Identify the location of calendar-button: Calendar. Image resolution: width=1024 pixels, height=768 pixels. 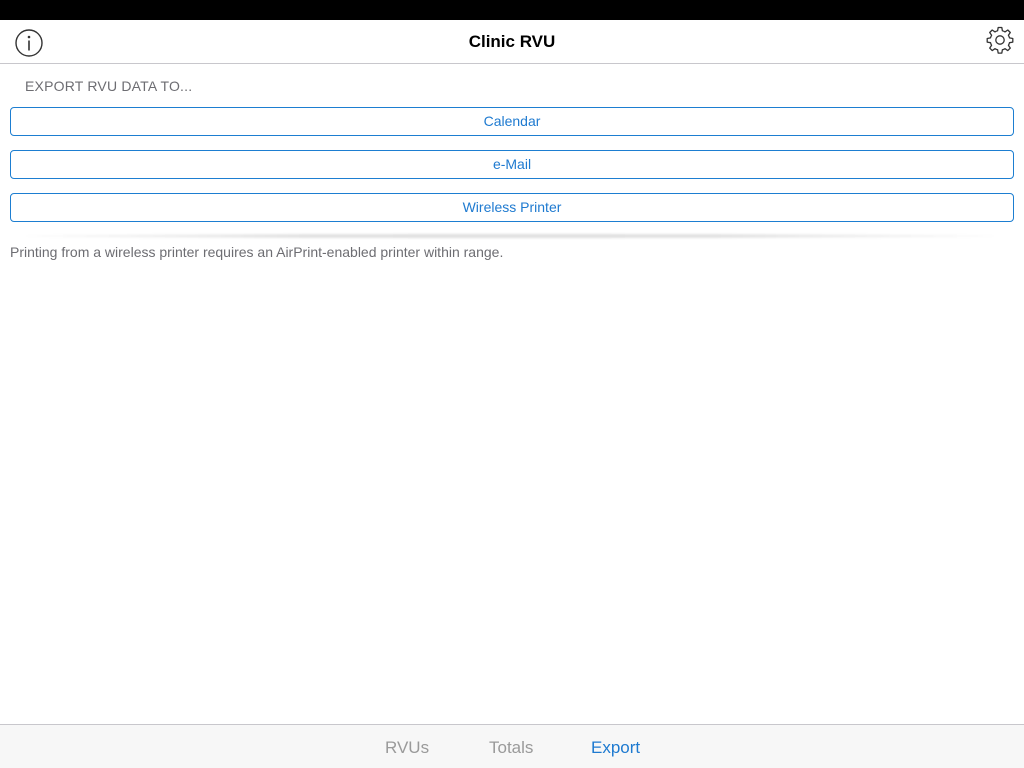
(512, 121).